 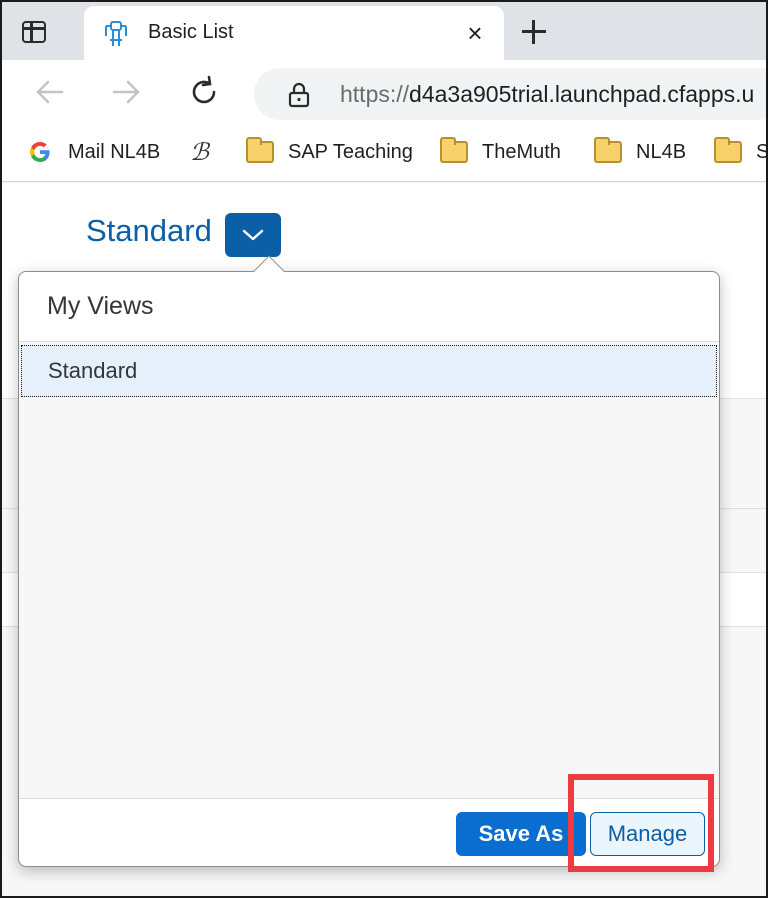 I want to click on tab-actions-button, so click(x=34, y=32).